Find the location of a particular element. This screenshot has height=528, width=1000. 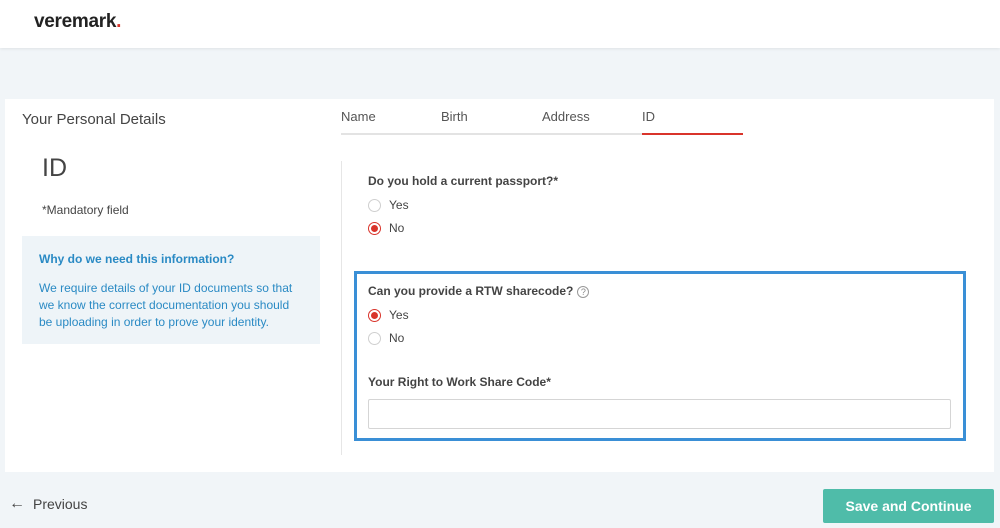

previous-button: ← Previous is located at coordinates (48, 504).